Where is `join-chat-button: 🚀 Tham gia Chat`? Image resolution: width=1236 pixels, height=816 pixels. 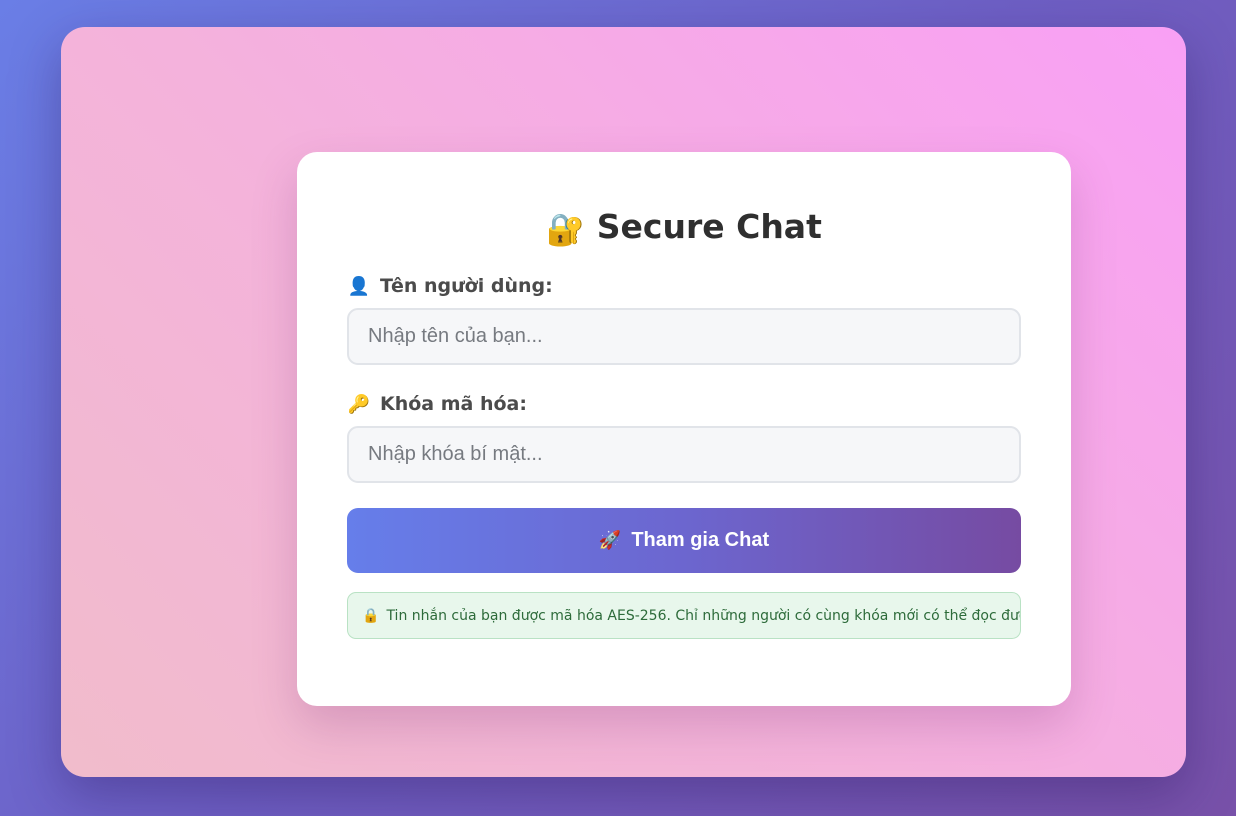 join-chat-button: 🚀 Tham gia Chat is located at coordinates (684, 540).